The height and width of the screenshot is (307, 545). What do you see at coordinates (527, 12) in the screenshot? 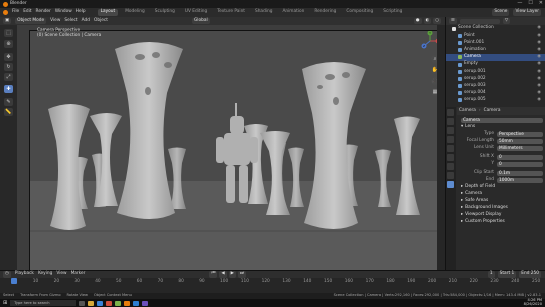
I see `view-layer-selector: View Layer` at bounding box center [527, 12].